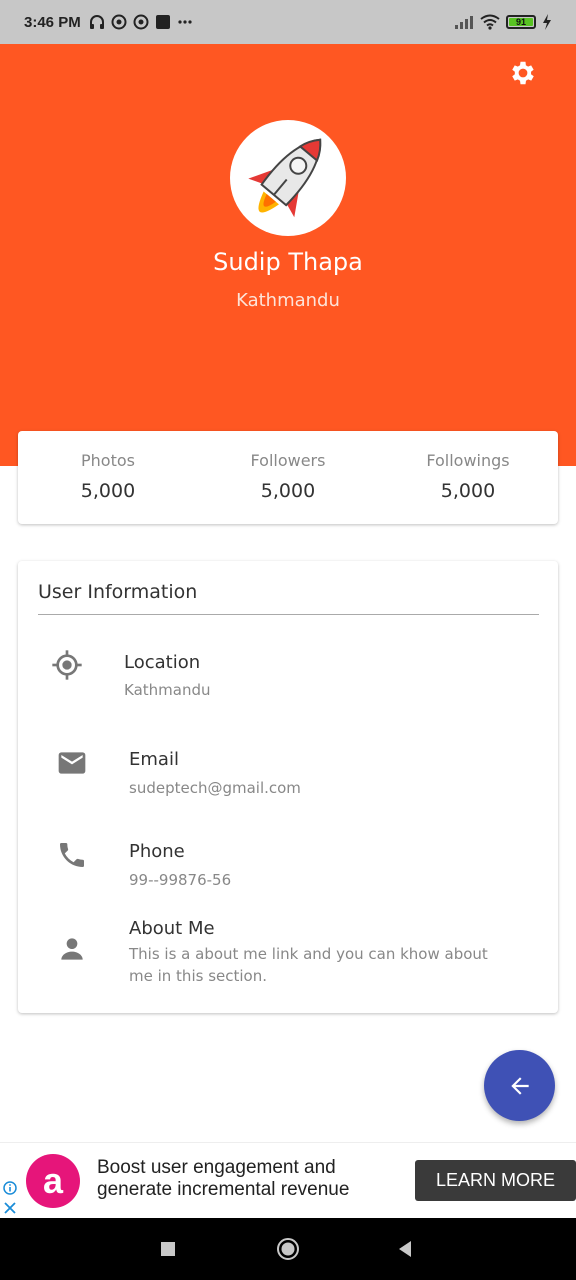 This screenshot has width=576, height=1280. Describe the element at coordinates (162, 22) in the screenshot. I see `notification-square-icon` at that location.